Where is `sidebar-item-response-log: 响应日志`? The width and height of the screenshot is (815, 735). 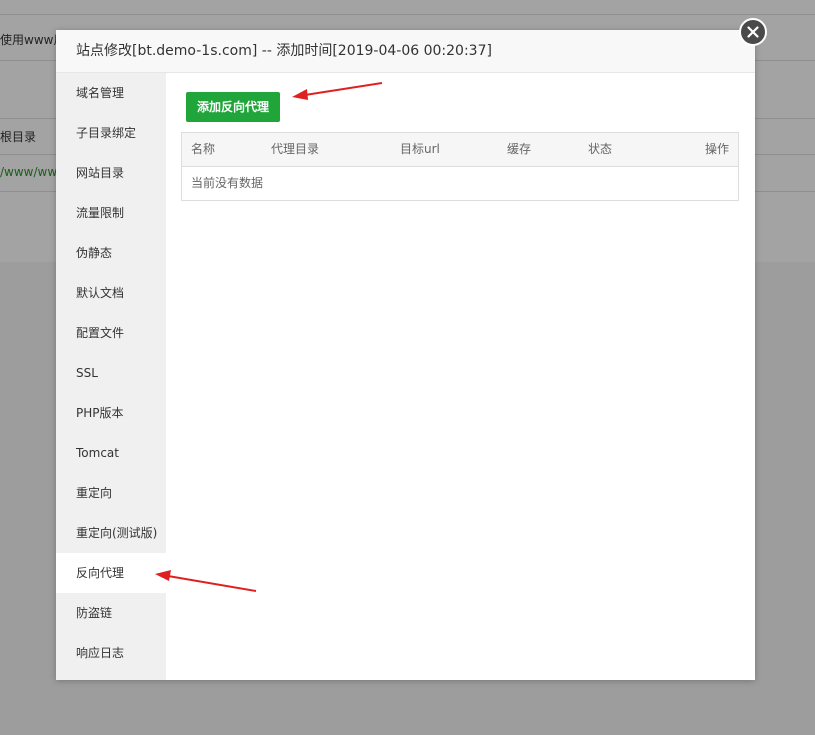 sidebar-item-response-log: 响应日志 is located at coordinates (111, 653).